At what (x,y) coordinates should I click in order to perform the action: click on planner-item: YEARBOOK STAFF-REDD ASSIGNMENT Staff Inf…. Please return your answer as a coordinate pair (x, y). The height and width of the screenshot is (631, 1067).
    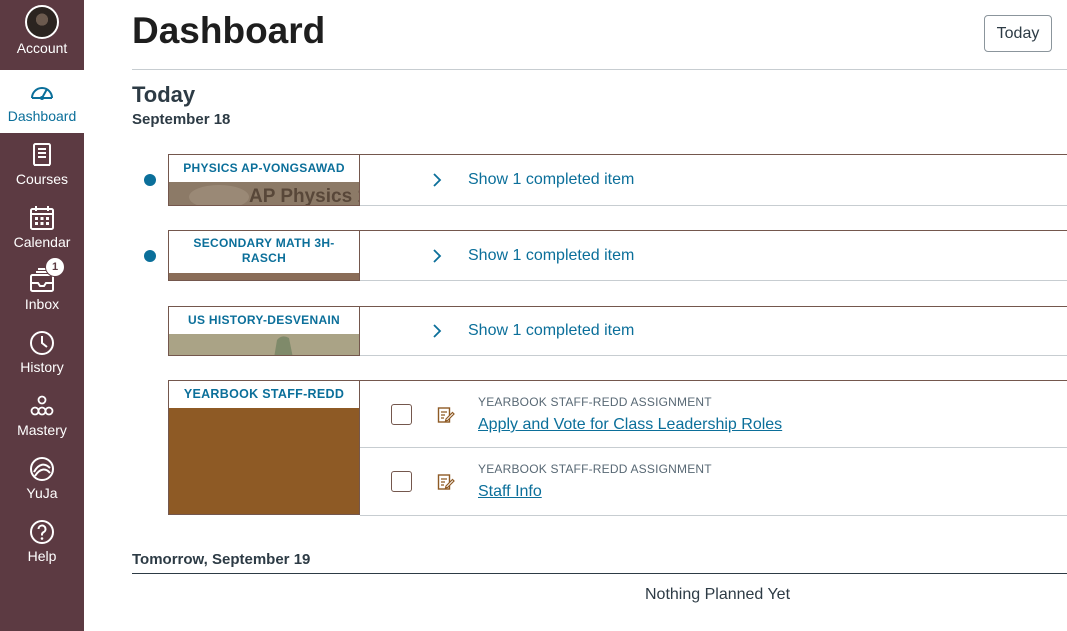
    Looking at the image, I should click on (713, 482).